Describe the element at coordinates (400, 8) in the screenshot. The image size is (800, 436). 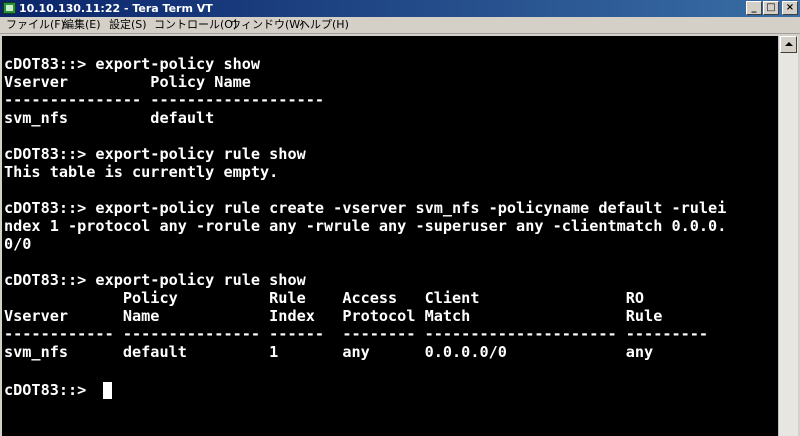
I see `title-bar: 10.10.130.11:22 - Tera Term VT _ □ ×` at that location.